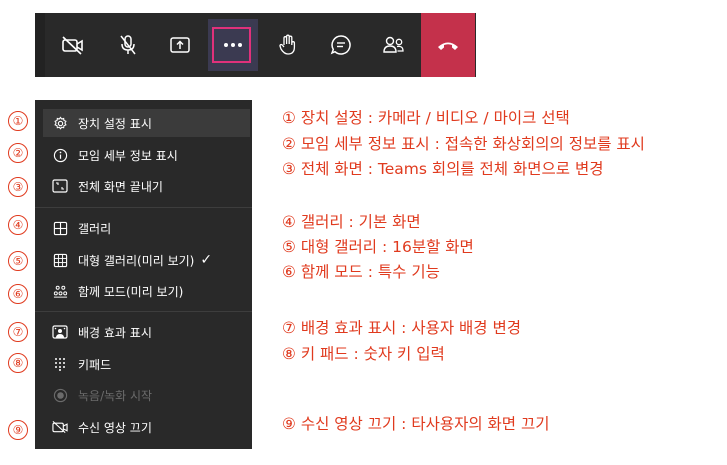  What do you see at coordinates (115, 395) in the screenshot?
I see `menu-item-label: 녹음/녹화 시작` at bounding box center [115, 395].